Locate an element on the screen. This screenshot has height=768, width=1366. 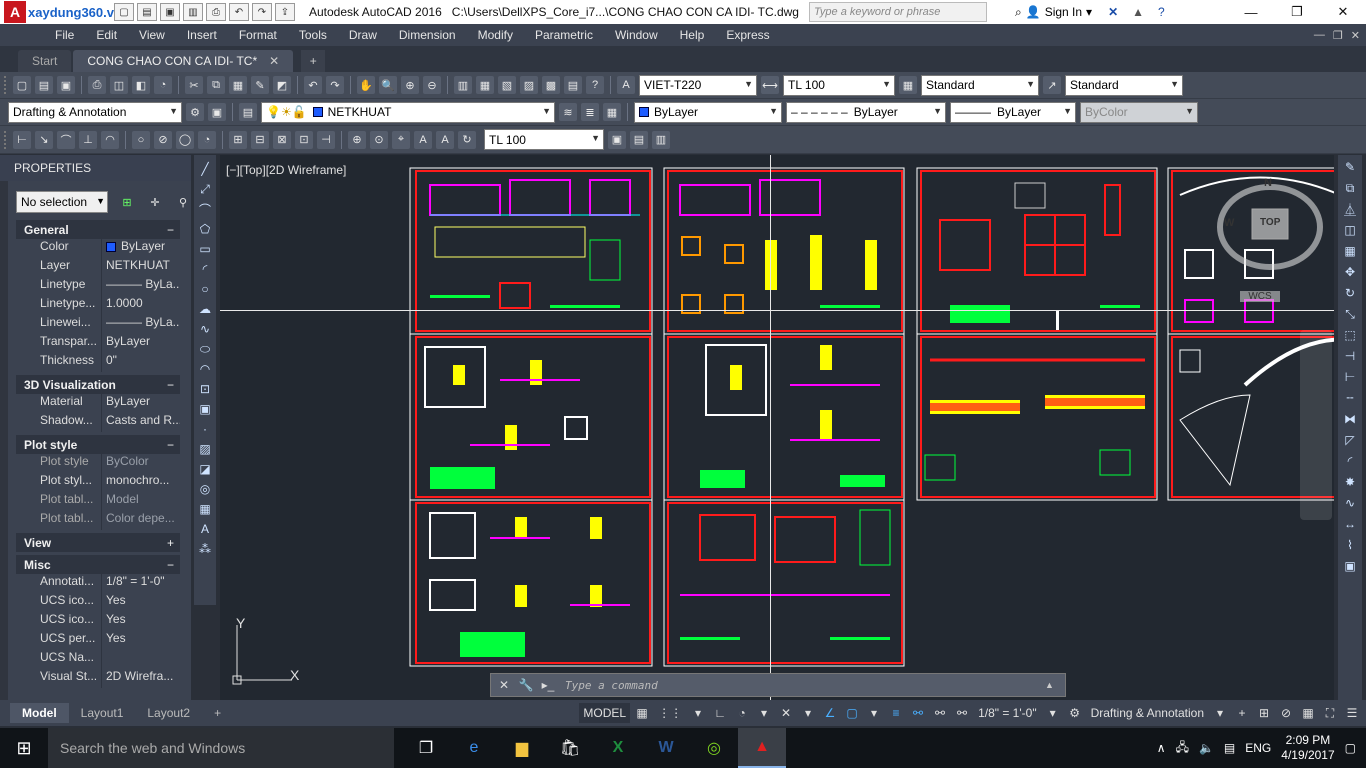
copy-icon: ⧉ is located at coordinates (216, 85).